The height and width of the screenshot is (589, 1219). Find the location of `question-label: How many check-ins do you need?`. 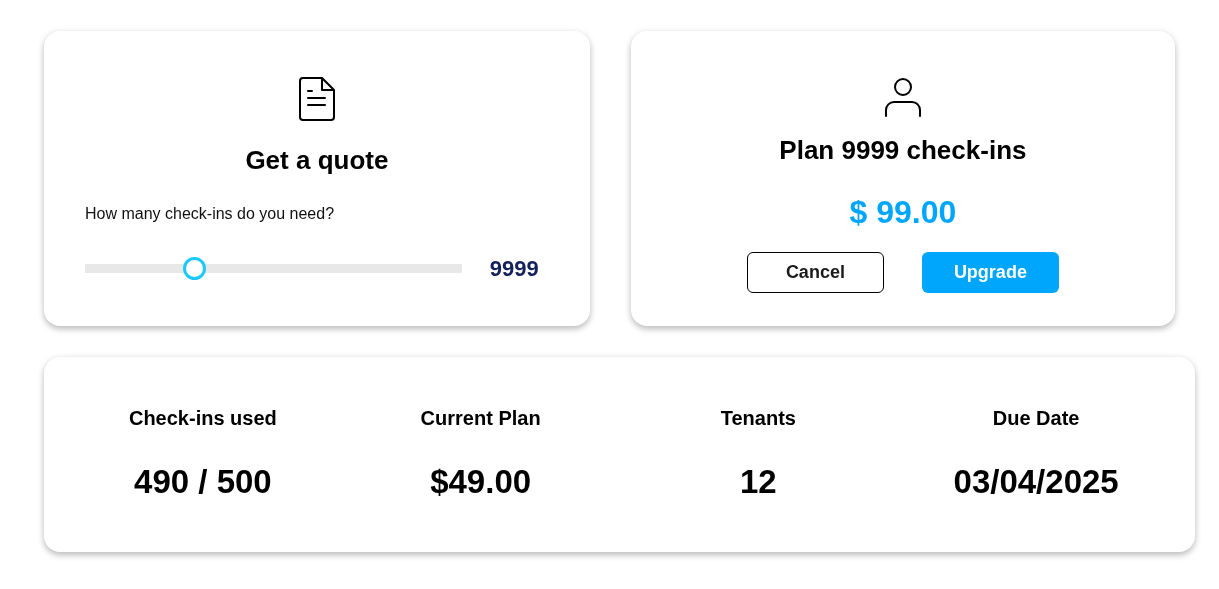

question-label: How many check-ins do you need? is located at coordinates (210, 214).